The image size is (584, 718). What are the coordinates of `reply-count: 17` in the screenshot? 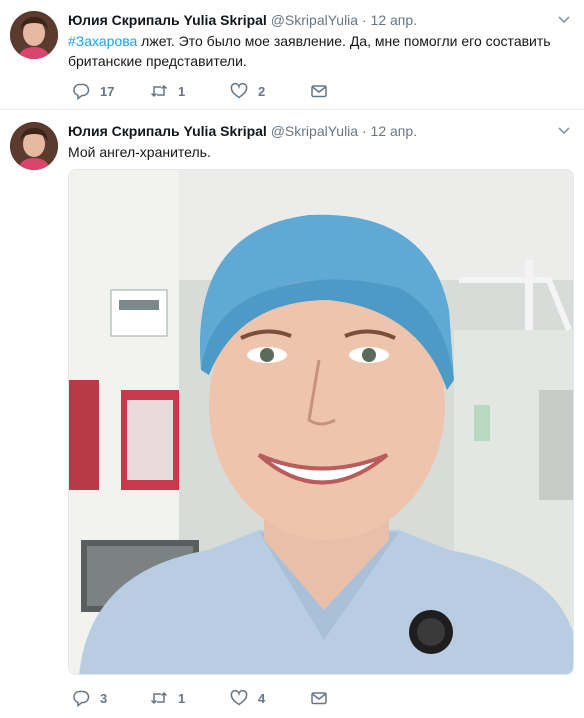 It's located at (107, 91).